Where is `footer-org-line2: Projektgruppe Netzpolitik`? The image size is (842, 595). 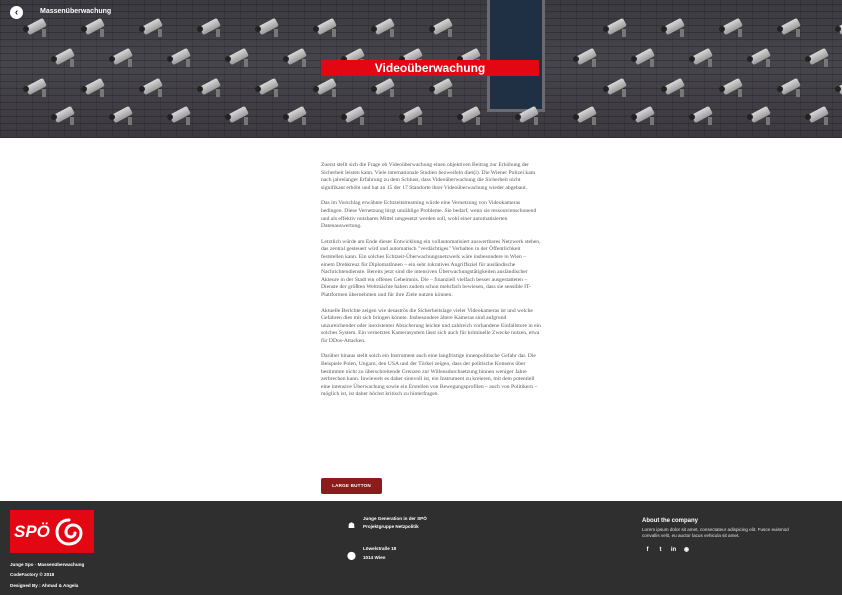 footer-org-line2: Projektgruppe Netzpolitik is located at coordinates (391, 526).